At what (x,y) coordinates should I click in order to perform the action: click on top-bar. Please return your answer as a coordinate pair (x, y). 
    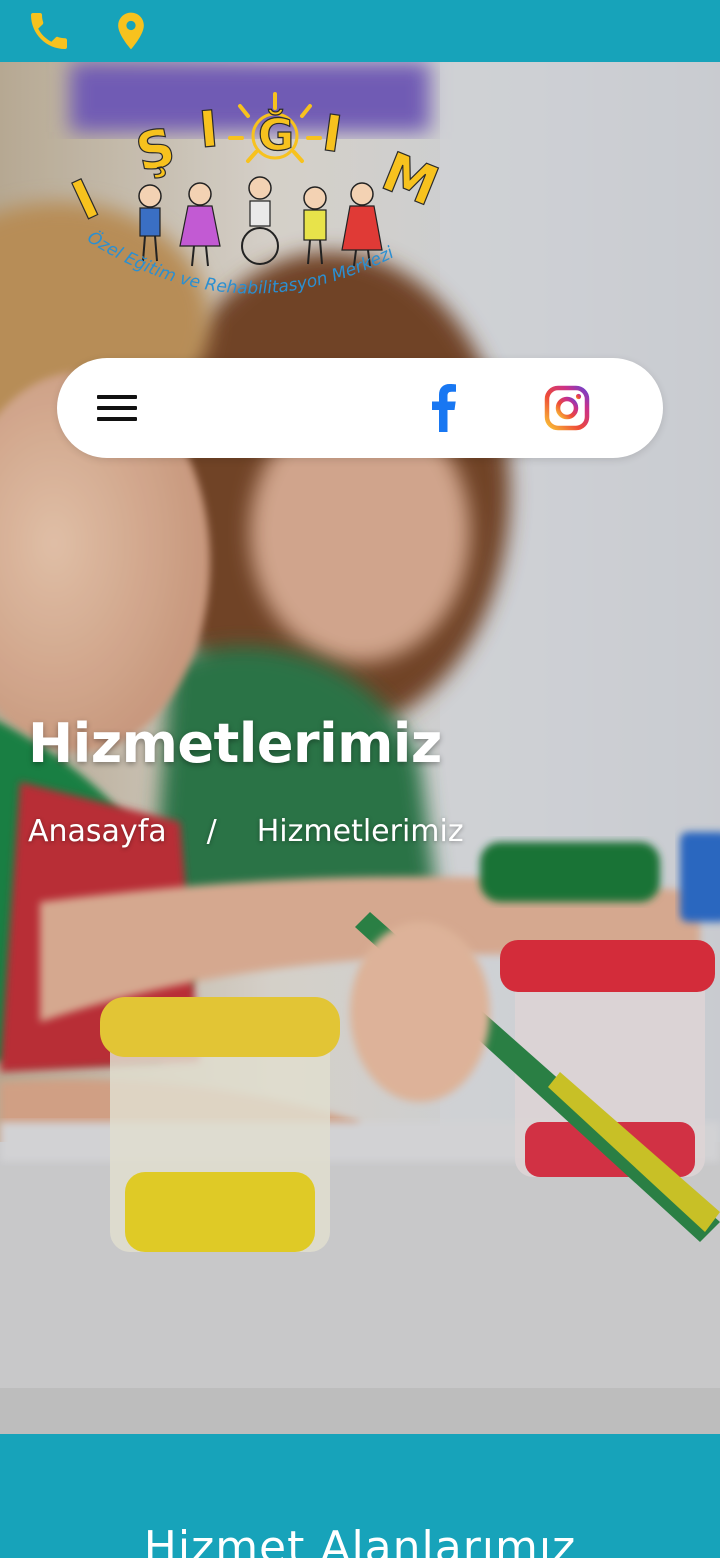
    Looking at the image, I should click on (360, 31).